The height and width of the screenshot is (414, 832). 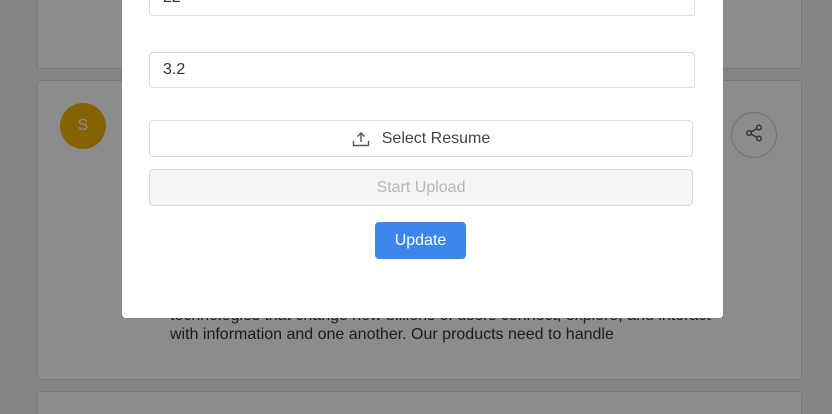 I want to click on start-upload-button: Start Upload, so click(x=421, y=187).